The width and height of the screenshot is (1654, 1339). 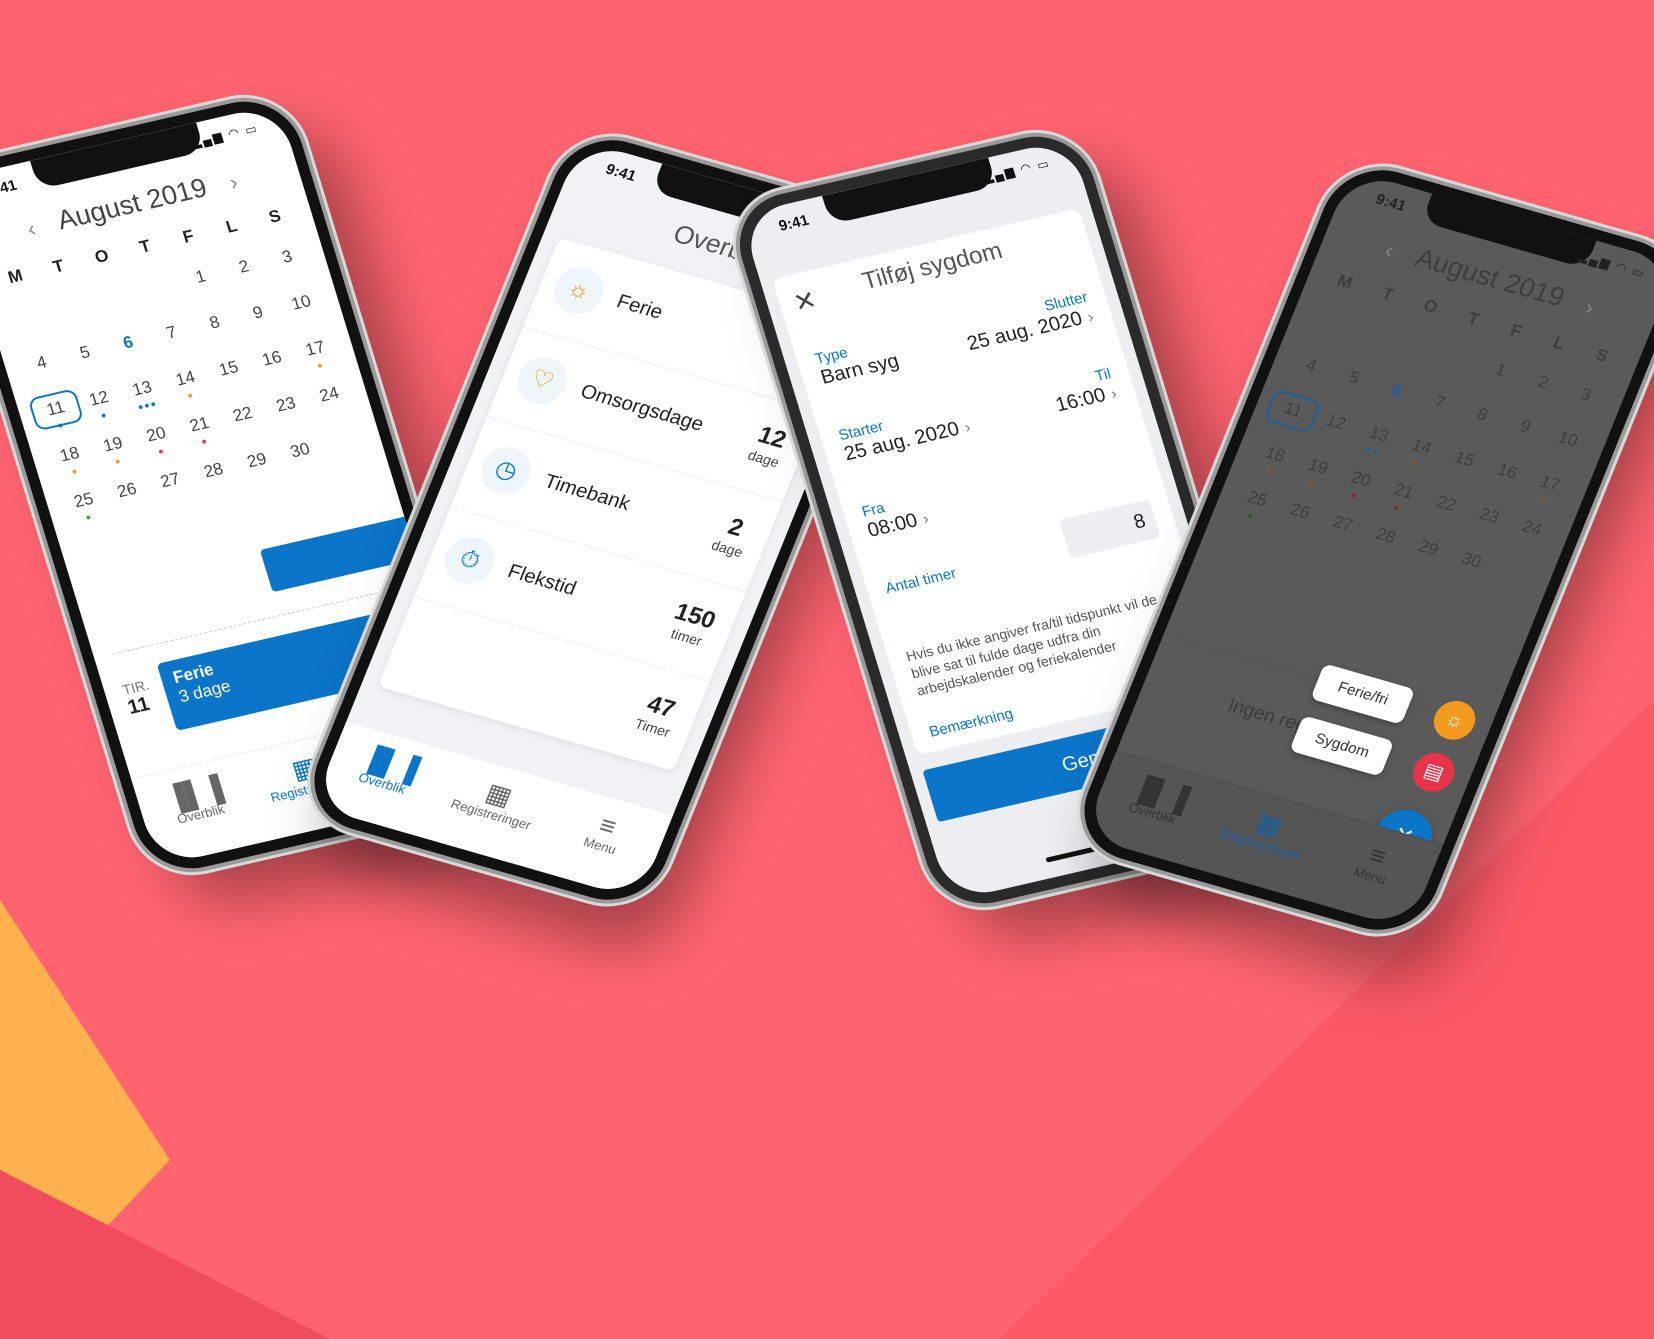 I want to click on remark-label-field: Bemærkning, so click(x=971, y=722).